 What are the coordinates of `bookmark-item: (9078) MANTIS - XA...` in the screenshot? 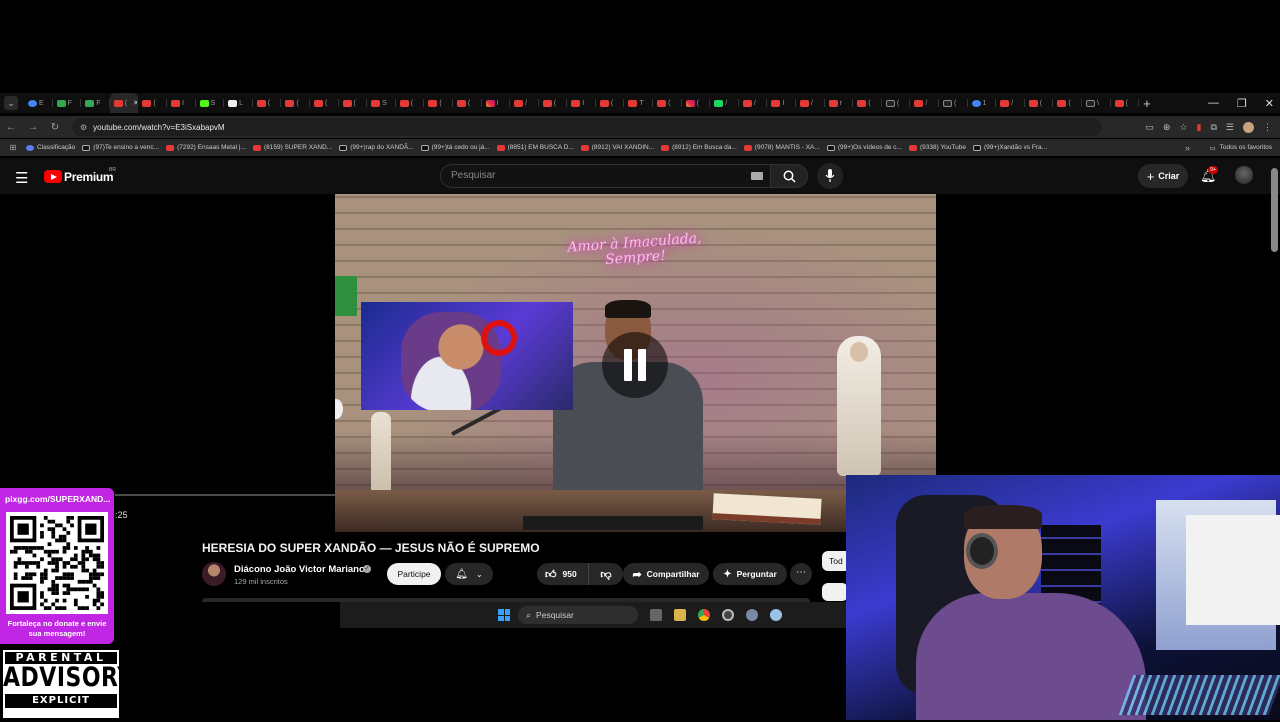 It's located at (781, 147).